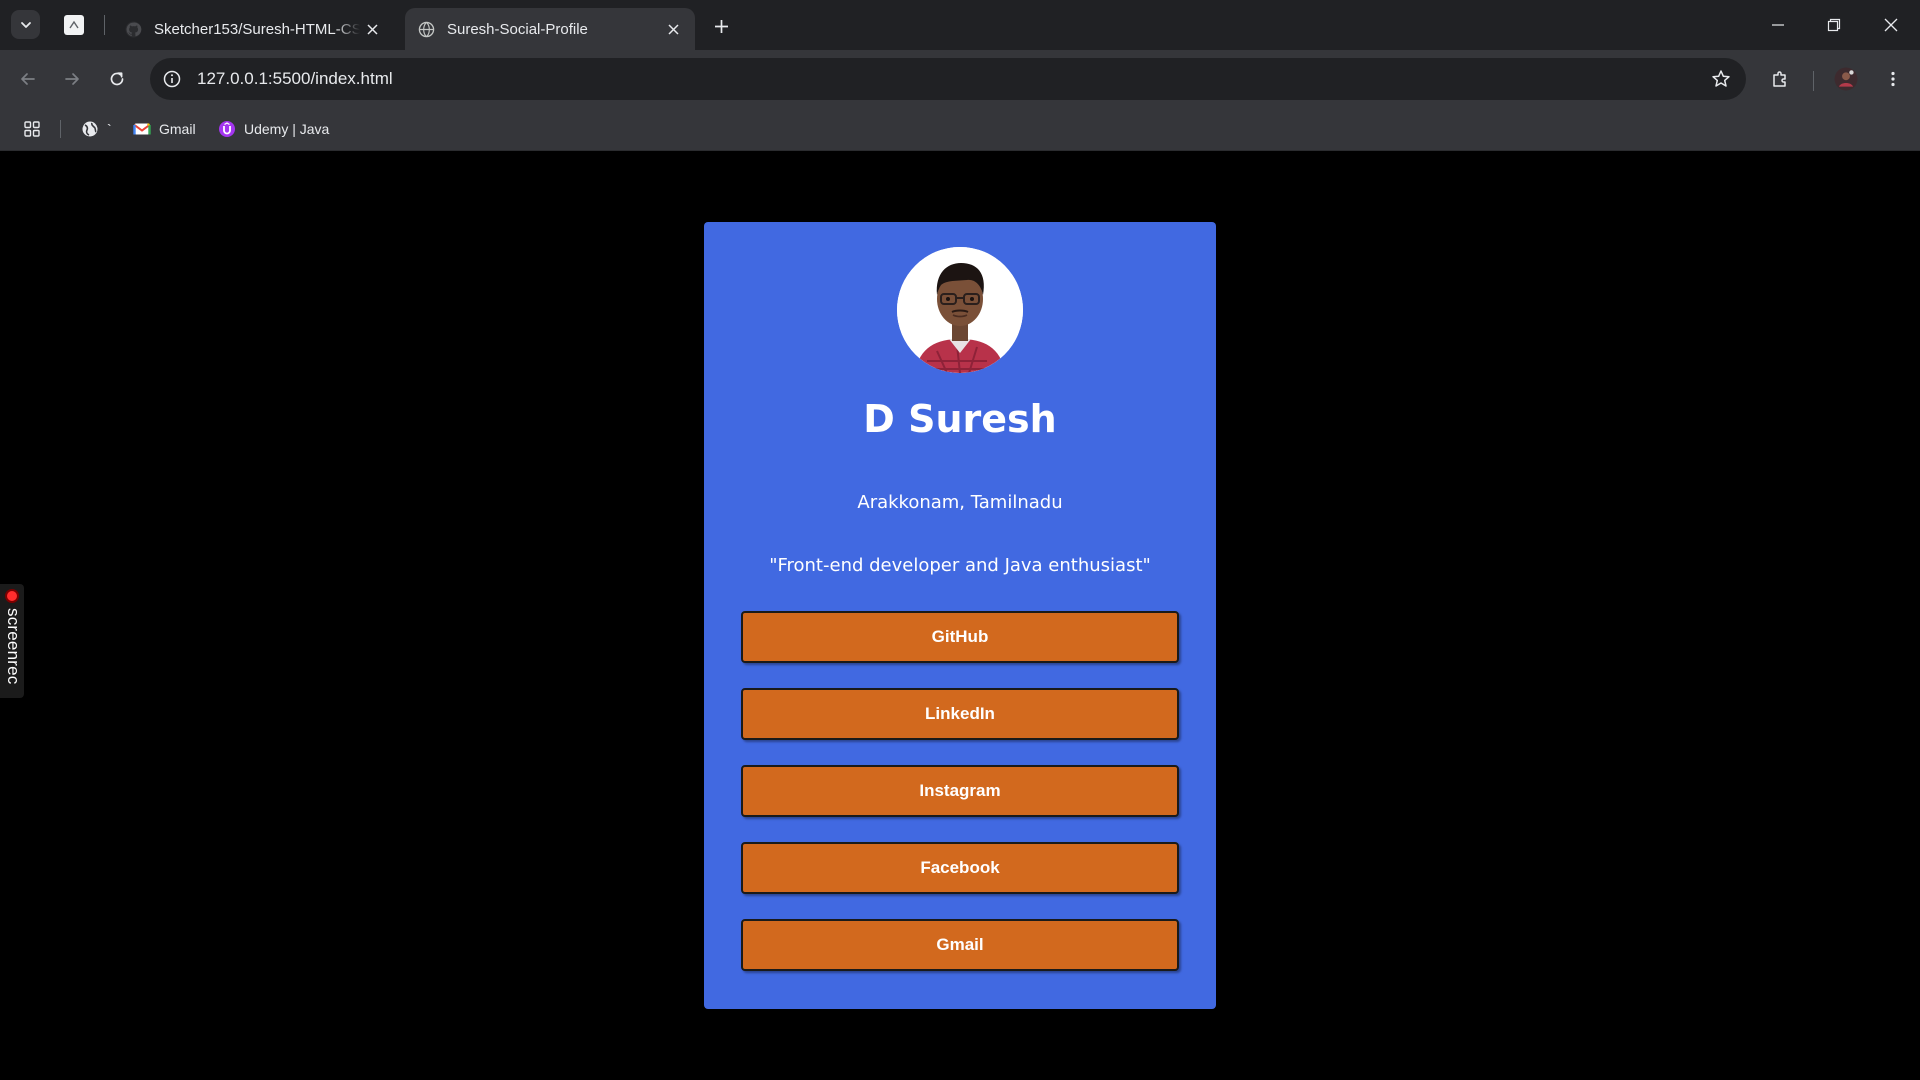 This screenshot has height=1080, width=1920. What do you see at coordinates (960, 945) in the screenshot?
I see `gmail-link-button: Gmail` at bounding box center [960, 945].